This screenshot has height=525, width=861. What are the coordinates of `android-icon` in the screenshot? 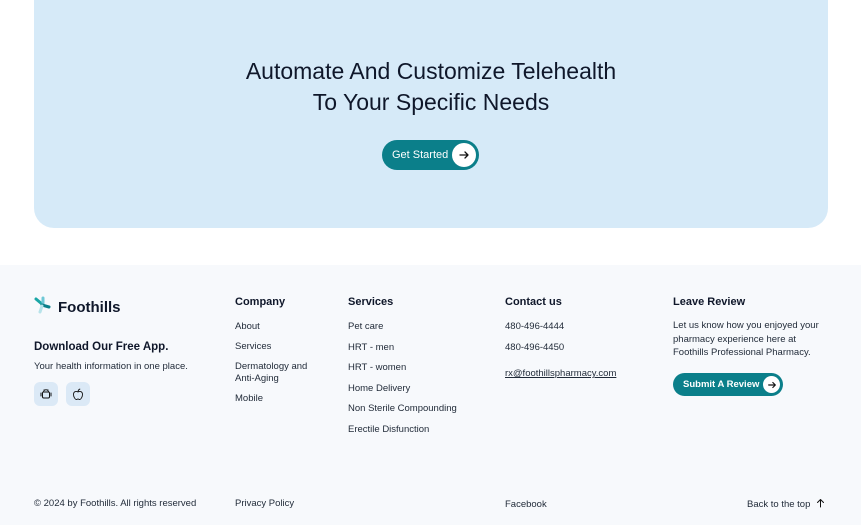 It's located at (46, 394).